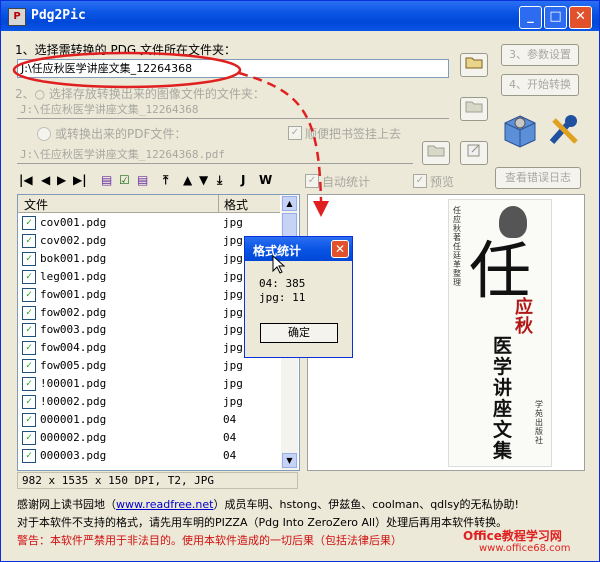 This screenshot has height=562, width=600. Describe the element at coordinates (300, 16) in the screenshot. I see `title-bar: P Pdg2Pic _ □ ✕` at that location.